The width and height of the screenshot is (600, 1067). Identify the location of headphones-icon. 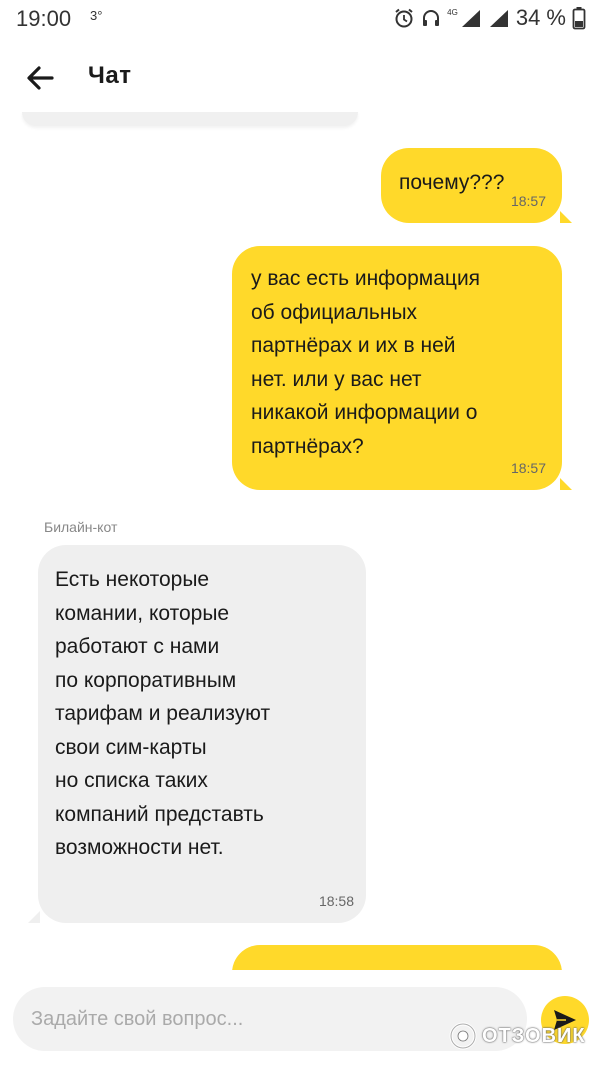
(431, 18).